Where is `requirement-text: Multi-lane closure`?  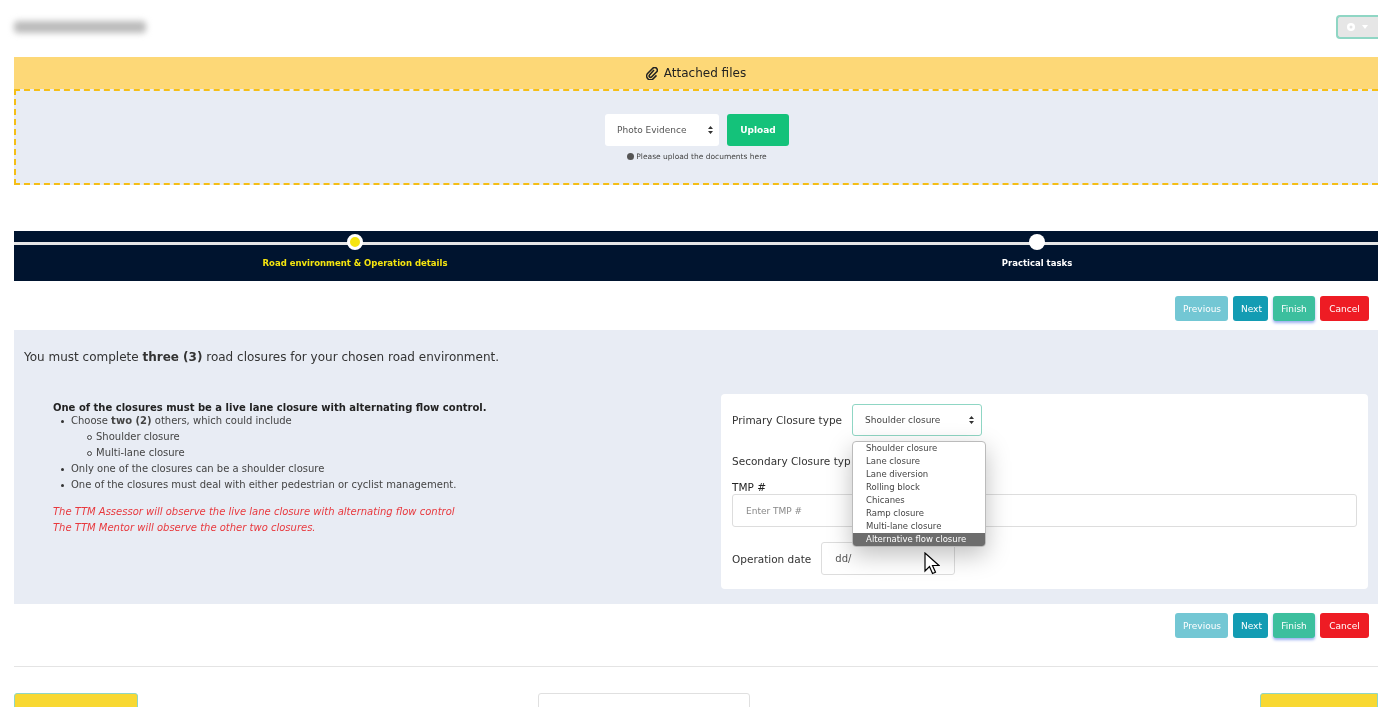 requirement-text: Multi-lane closure is located at coordinates (140, 452).